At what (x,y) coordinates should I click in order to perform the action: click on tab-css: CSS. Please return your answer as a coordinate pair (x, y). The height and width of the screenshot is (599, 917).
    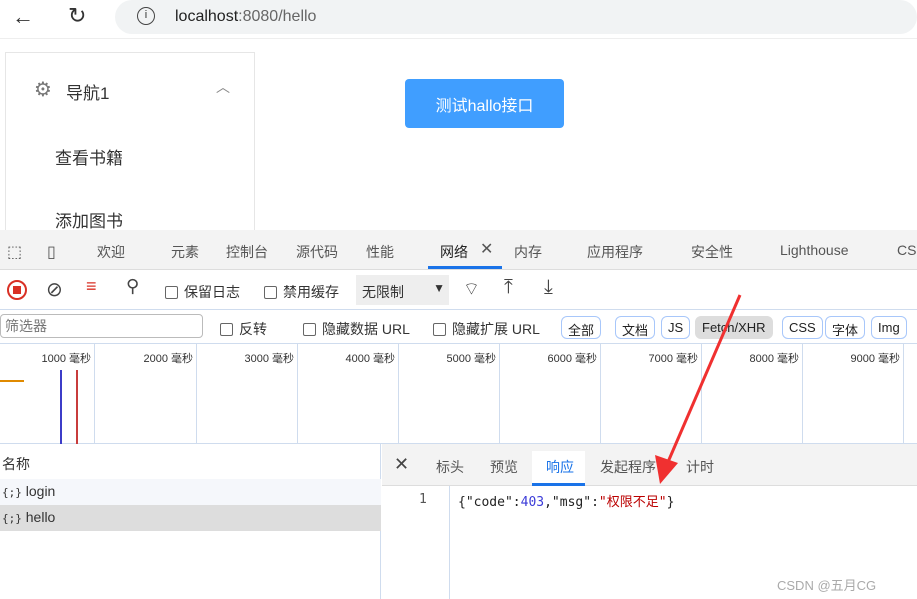
    Looking at the image, I should click on (907, 250).